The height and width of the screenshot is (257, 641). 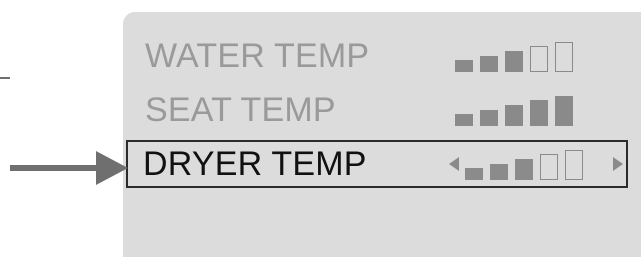 What do you see at coordinates (257, 56) in the screenshot?
I see `water-temp-label: WATER TEMP` at bounding box center [257, 56].